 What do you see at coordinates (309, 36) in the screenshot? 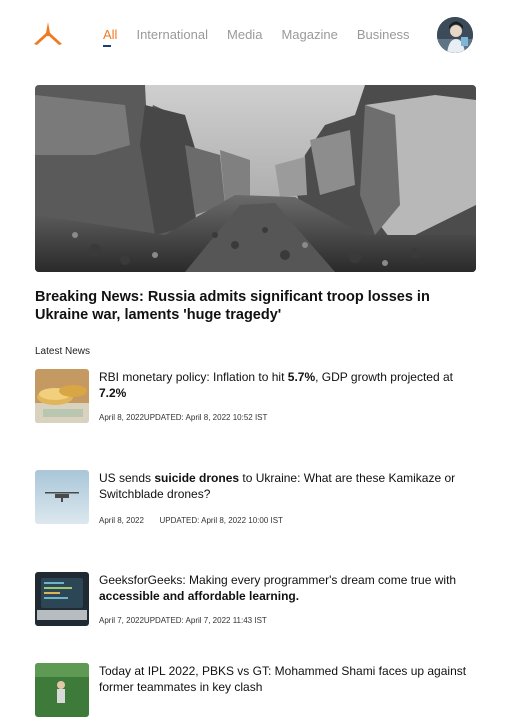
I see `tab-magazine: Magazine` at bounding box center [309, 36].